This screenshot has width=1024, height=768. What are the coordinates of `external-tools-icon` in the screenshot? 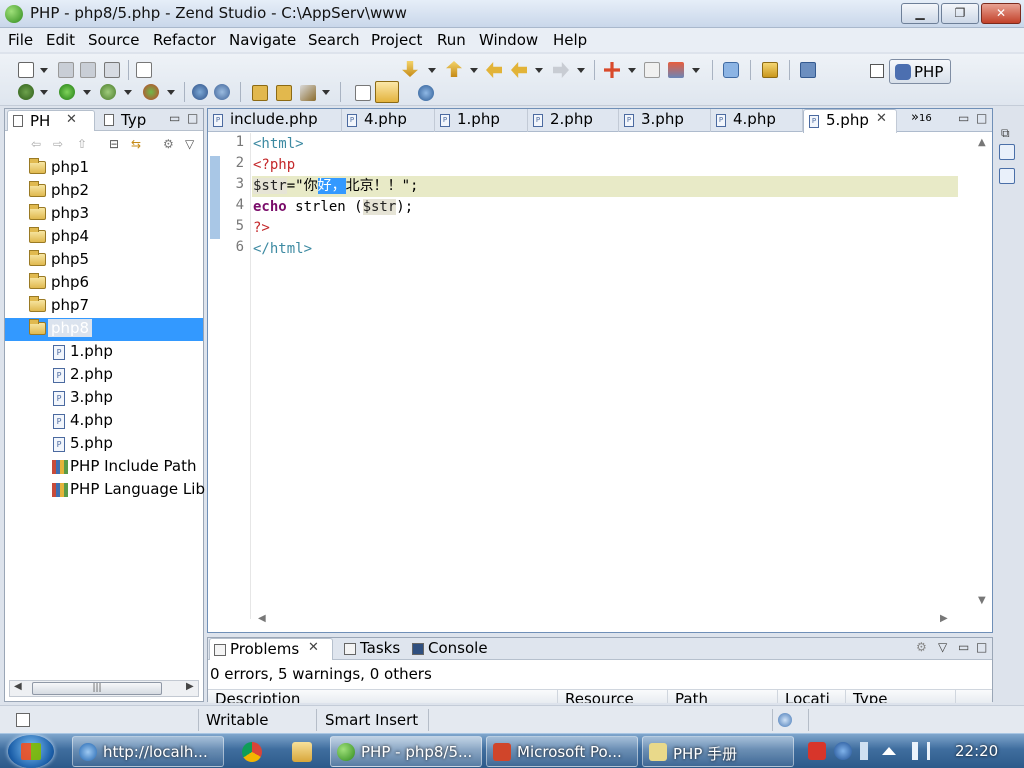 It's located at (676, 70).